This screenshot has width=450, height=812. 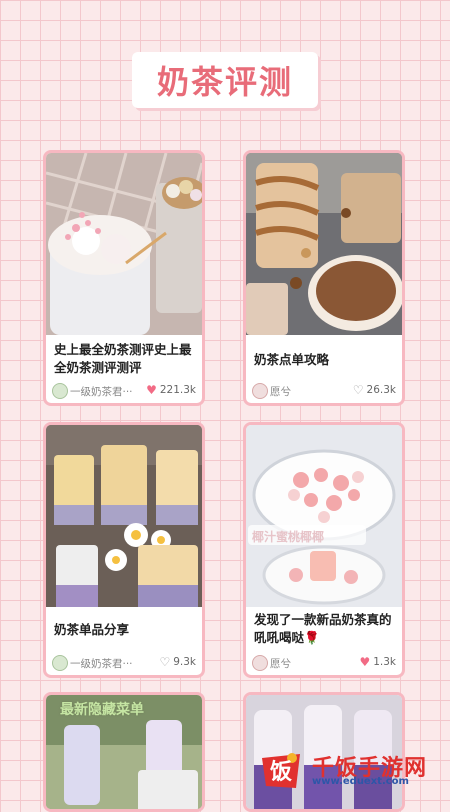 What do you see at coordinates (349, 770) in the screenshot?
I see `watermark: 饭 千饭手游网 www.eduext.com` at bounding box center [349, 770].